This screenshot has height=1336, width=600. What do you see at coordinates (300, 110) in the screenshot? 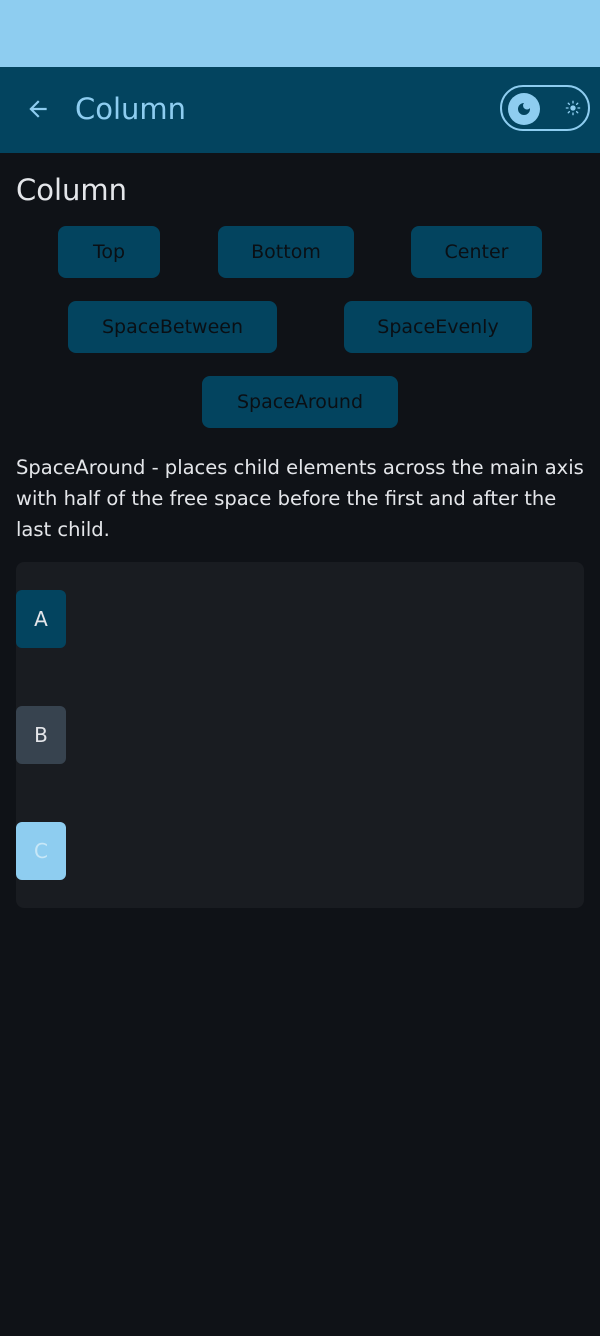
I see `top-app-bar: Column` at bounding box center [300, 110].